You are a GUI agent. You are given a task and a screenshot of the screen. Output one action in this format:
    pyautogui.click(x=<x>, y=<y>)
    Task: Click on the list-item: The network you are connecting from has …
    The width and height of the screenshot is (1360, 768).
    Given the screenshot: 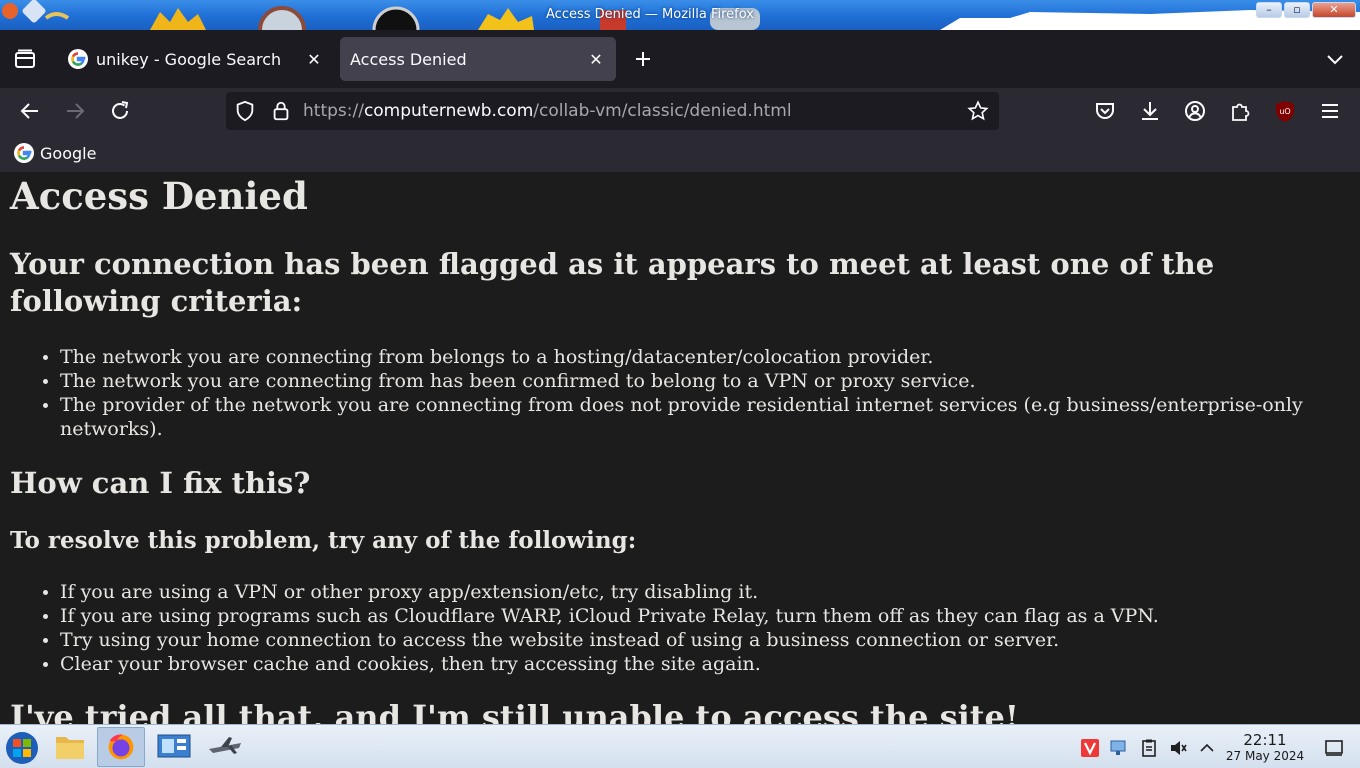 What is the action you would take?
    pyautogui.click(x=700, y=381)
    